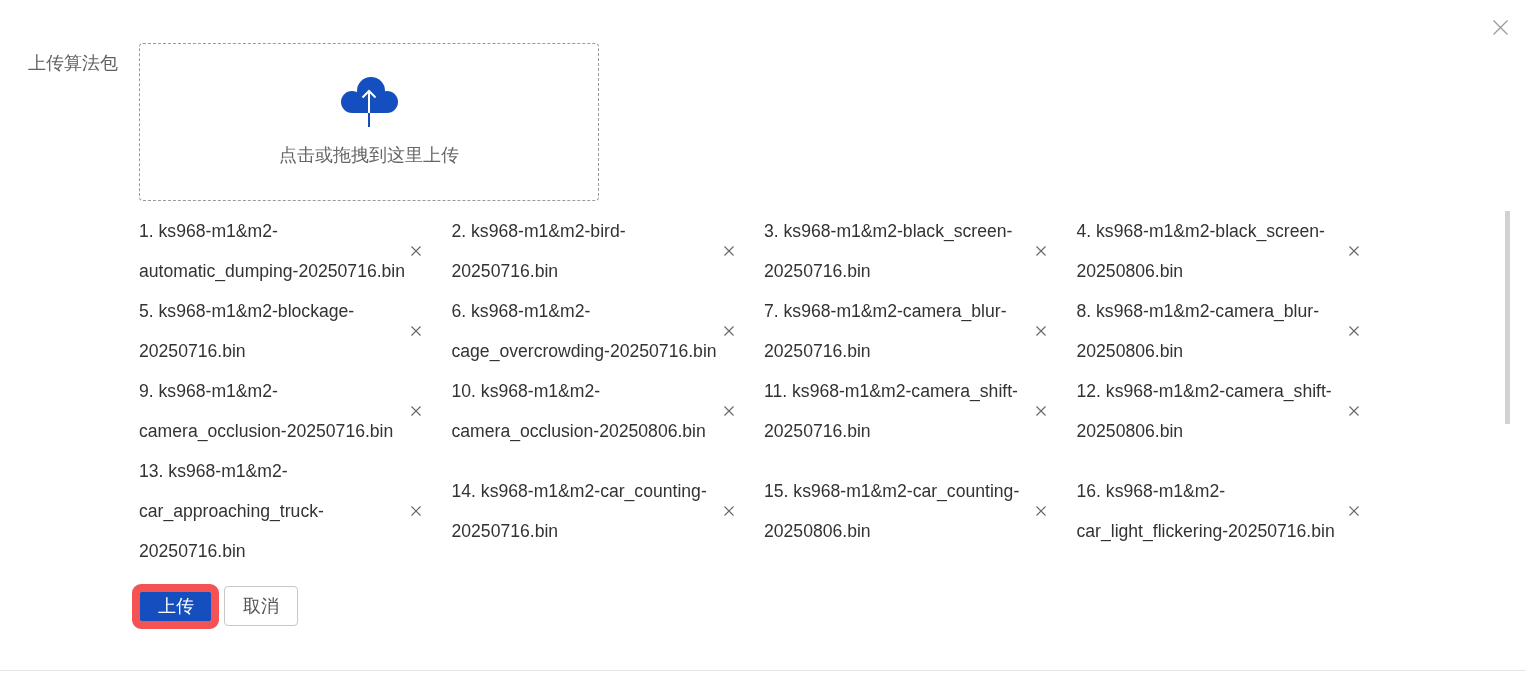  I want to click on upload-dropzone: 点击或拖拽到这里上传, so click(369, 122).